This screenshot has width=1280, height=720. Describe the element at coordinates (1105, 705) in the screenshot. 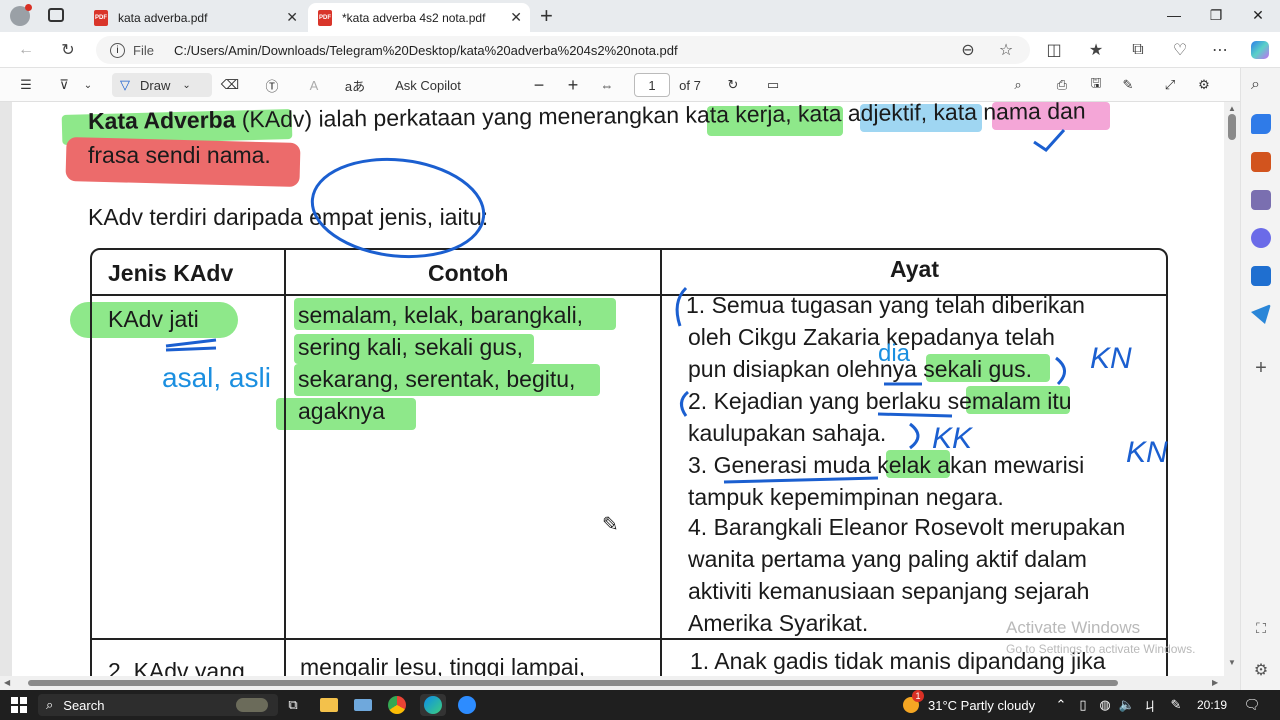

I see `network-icon: ◍` at that location.